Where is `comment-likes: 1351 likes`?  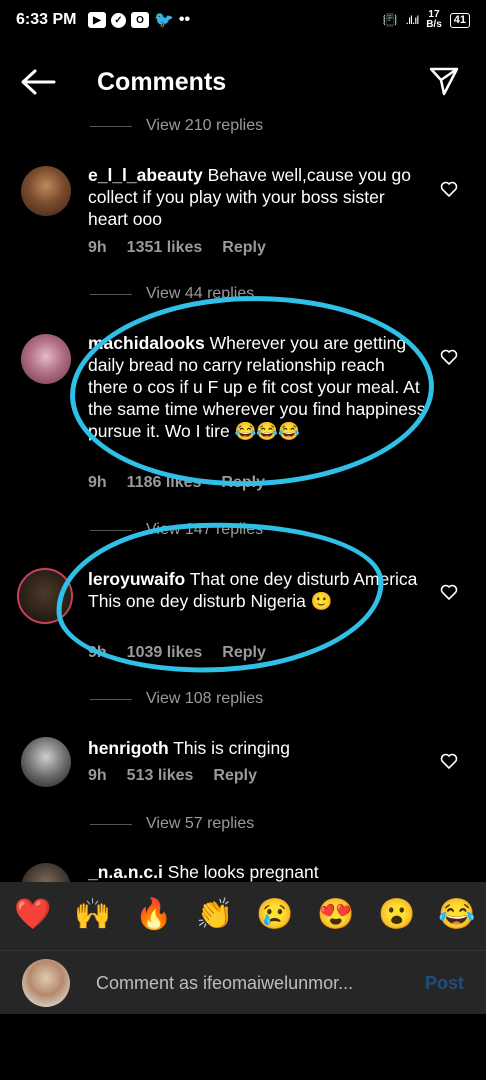
comment-likes: 1351 likes is located at coordinates (165, 248).